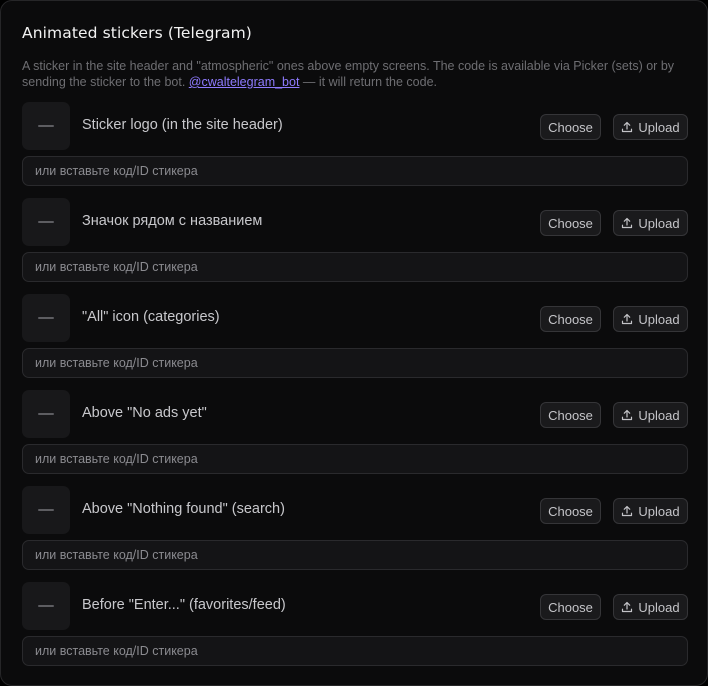  What do you see at coordinates (184, 605) in the screenshot?
I see `sticker-slot-label: Before "Enter..." (favorites/feed)` at bounding box center [184, 605].